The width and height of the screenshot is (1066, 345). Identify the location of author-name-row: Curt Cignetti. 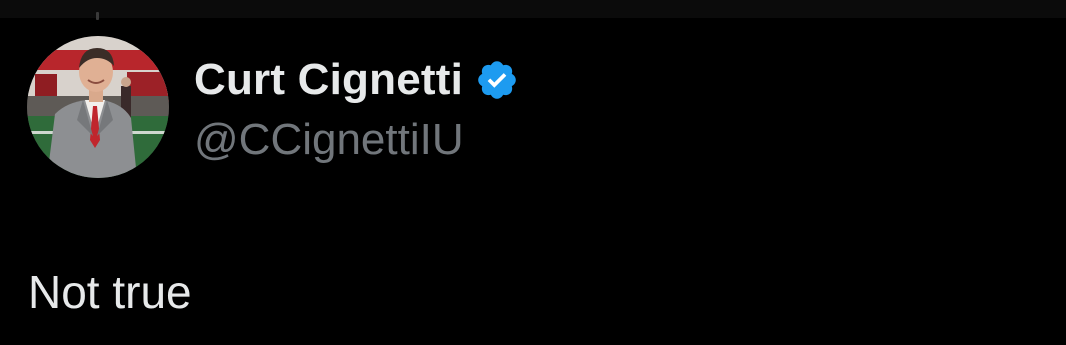
(356, 80).